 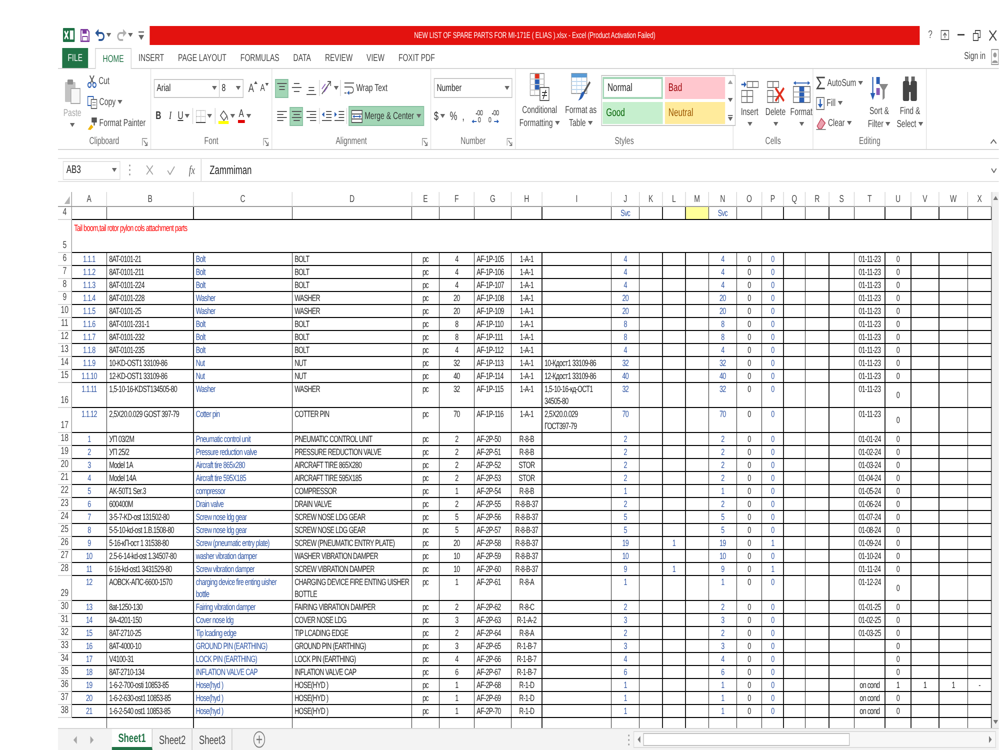 What do you see at coordinates (65, 556) in the screenshot?
I see `row-header: 27` at bounding box center [65, 556].